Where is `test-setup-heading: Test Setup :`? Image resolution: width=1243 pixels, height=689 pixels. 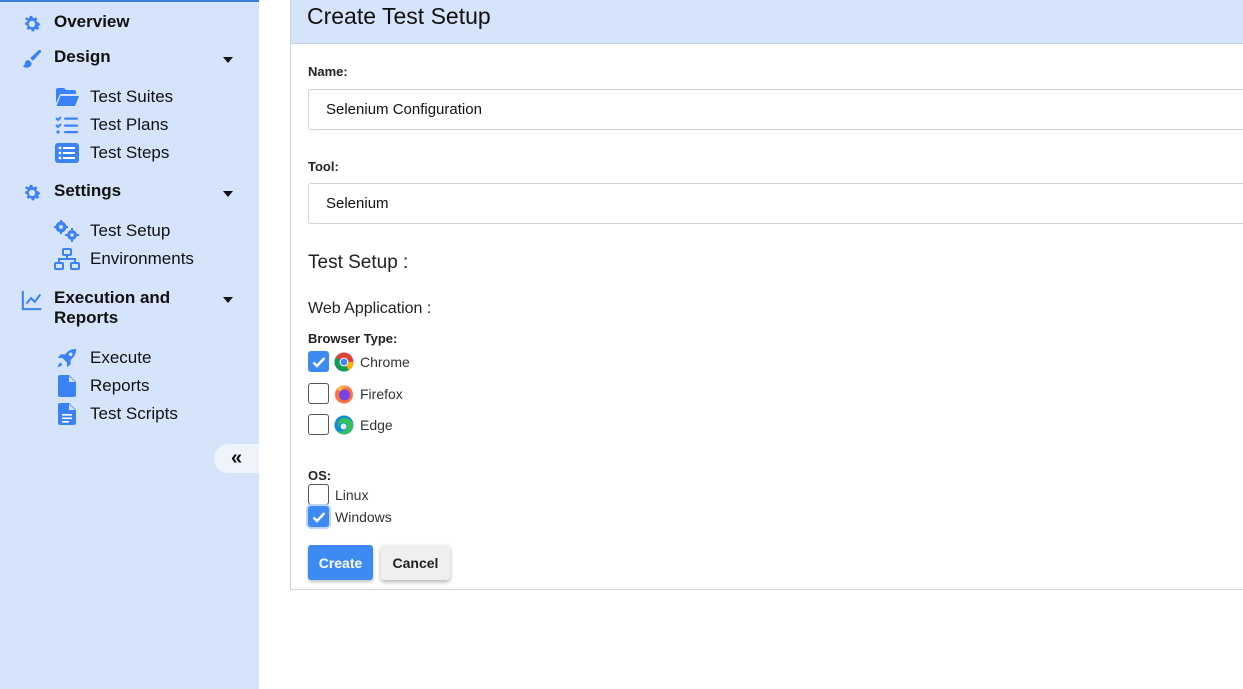
test-setup-heading: Test Setup : is located at coordinates (358, 262).